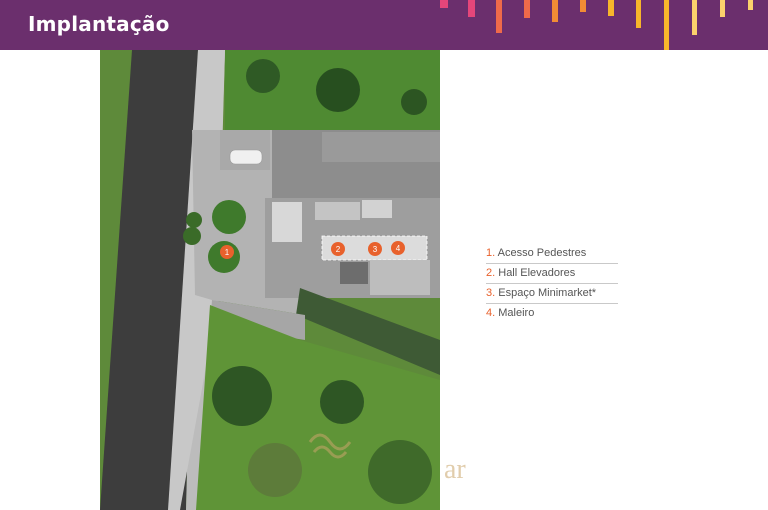  I want to click on marker-4: 4, so click(398, 248).